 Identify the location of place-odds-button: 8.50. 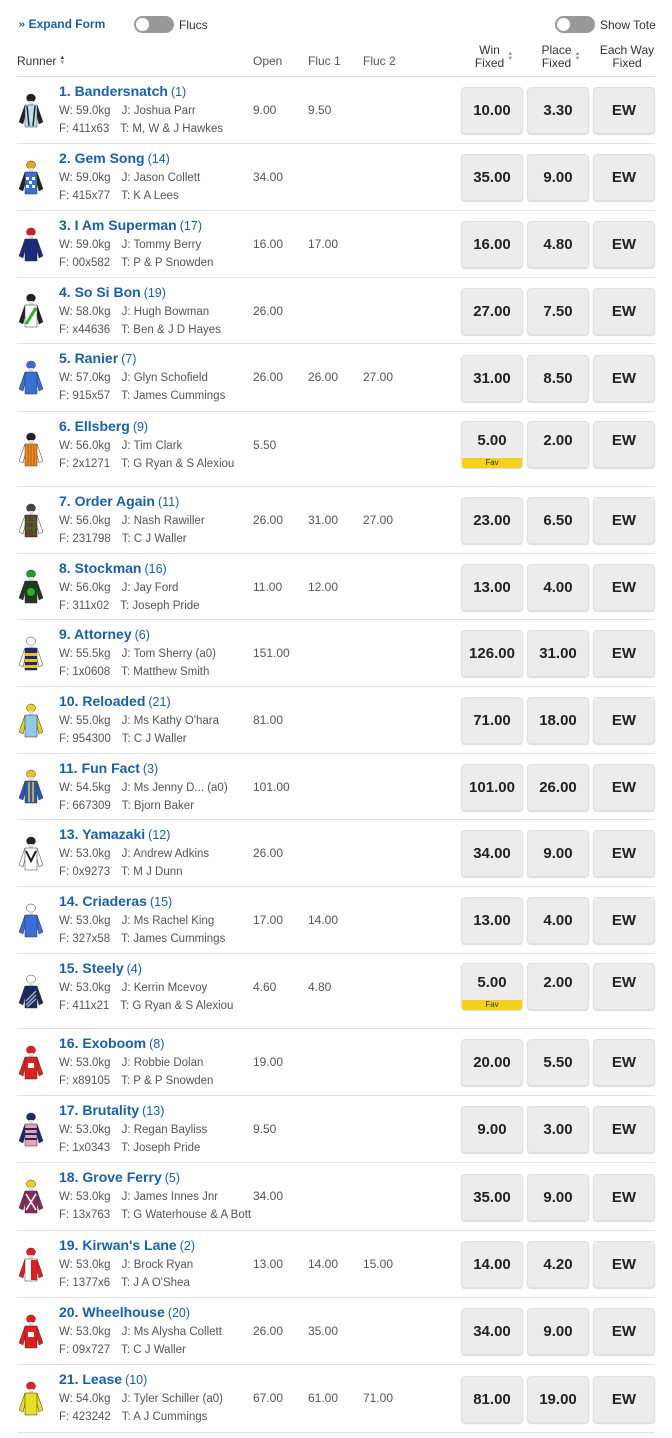
(558, 378).